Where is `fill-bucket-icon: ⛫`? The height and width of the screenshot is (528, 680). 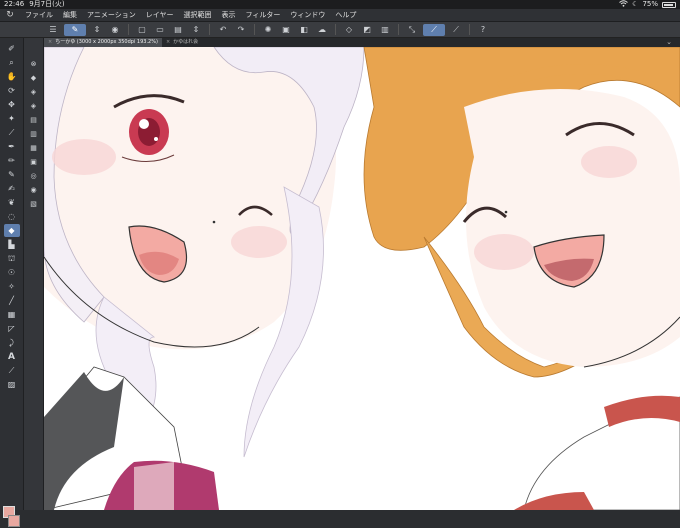
fill-bucket-icon: ⛫ is located at coordinates (12, 258).